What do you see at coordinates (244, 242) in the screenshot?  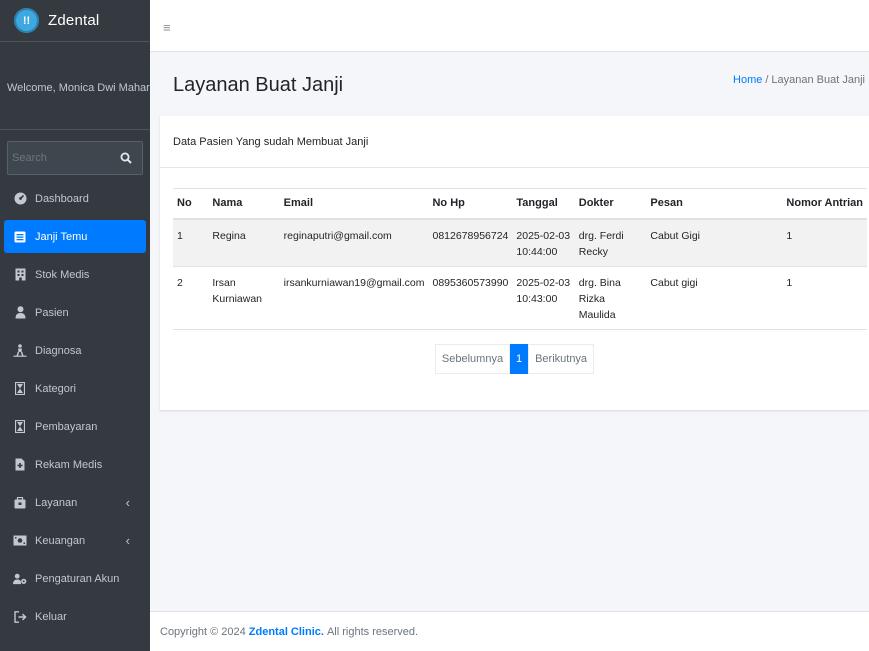 I see `cell-nama: Regina` at bounding box center [244, 242].